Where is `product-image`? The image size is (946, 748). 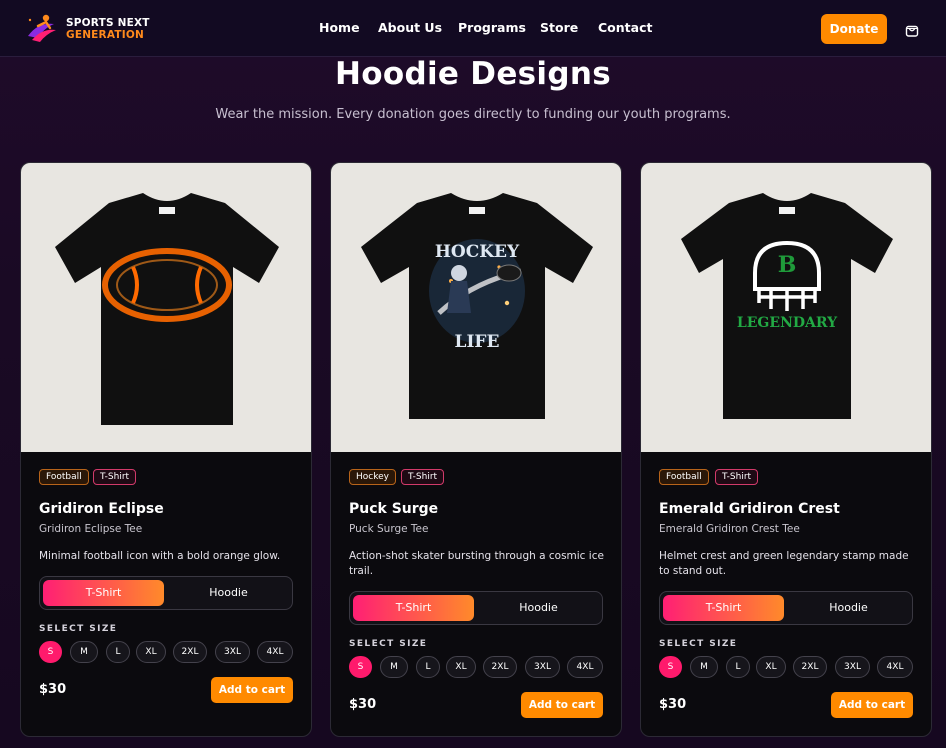
product-image is located at coordinates (166, 307).